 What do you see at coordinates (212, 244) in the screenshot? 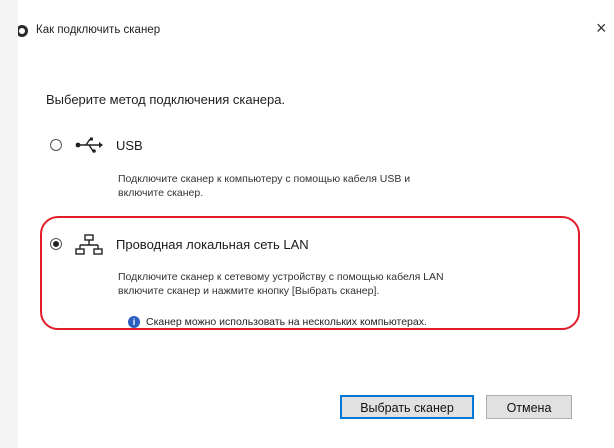
I see `option-lan-label: Проводная локальная сеть LAN` at bounding box center [212, 244].